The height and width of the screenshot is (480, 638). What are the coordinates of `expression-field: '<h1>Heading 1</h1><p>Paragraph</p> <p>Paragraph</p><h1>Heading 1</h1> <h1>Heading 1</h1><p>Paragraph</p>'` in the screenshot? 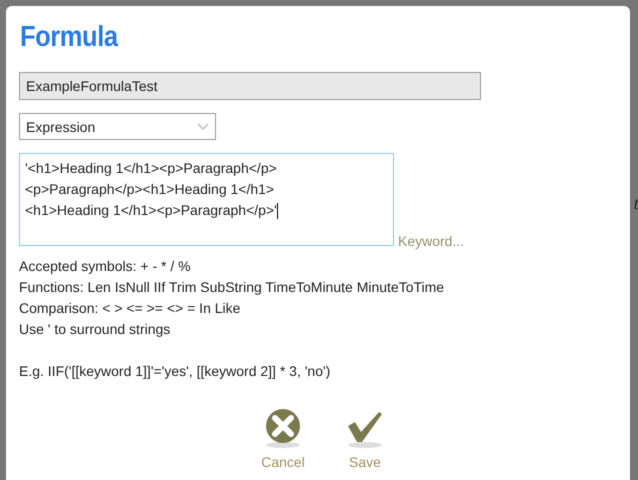 It's located at (206, 199).